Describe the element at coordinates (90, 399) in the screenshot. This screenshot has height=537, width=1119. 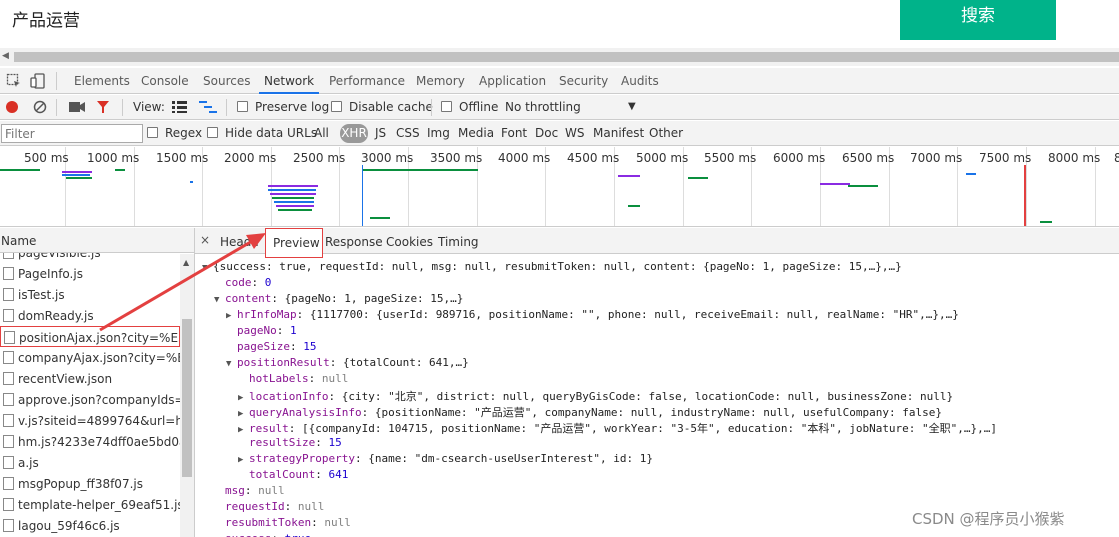
I see `list-item: approve.json?companyIds=10` at that location.